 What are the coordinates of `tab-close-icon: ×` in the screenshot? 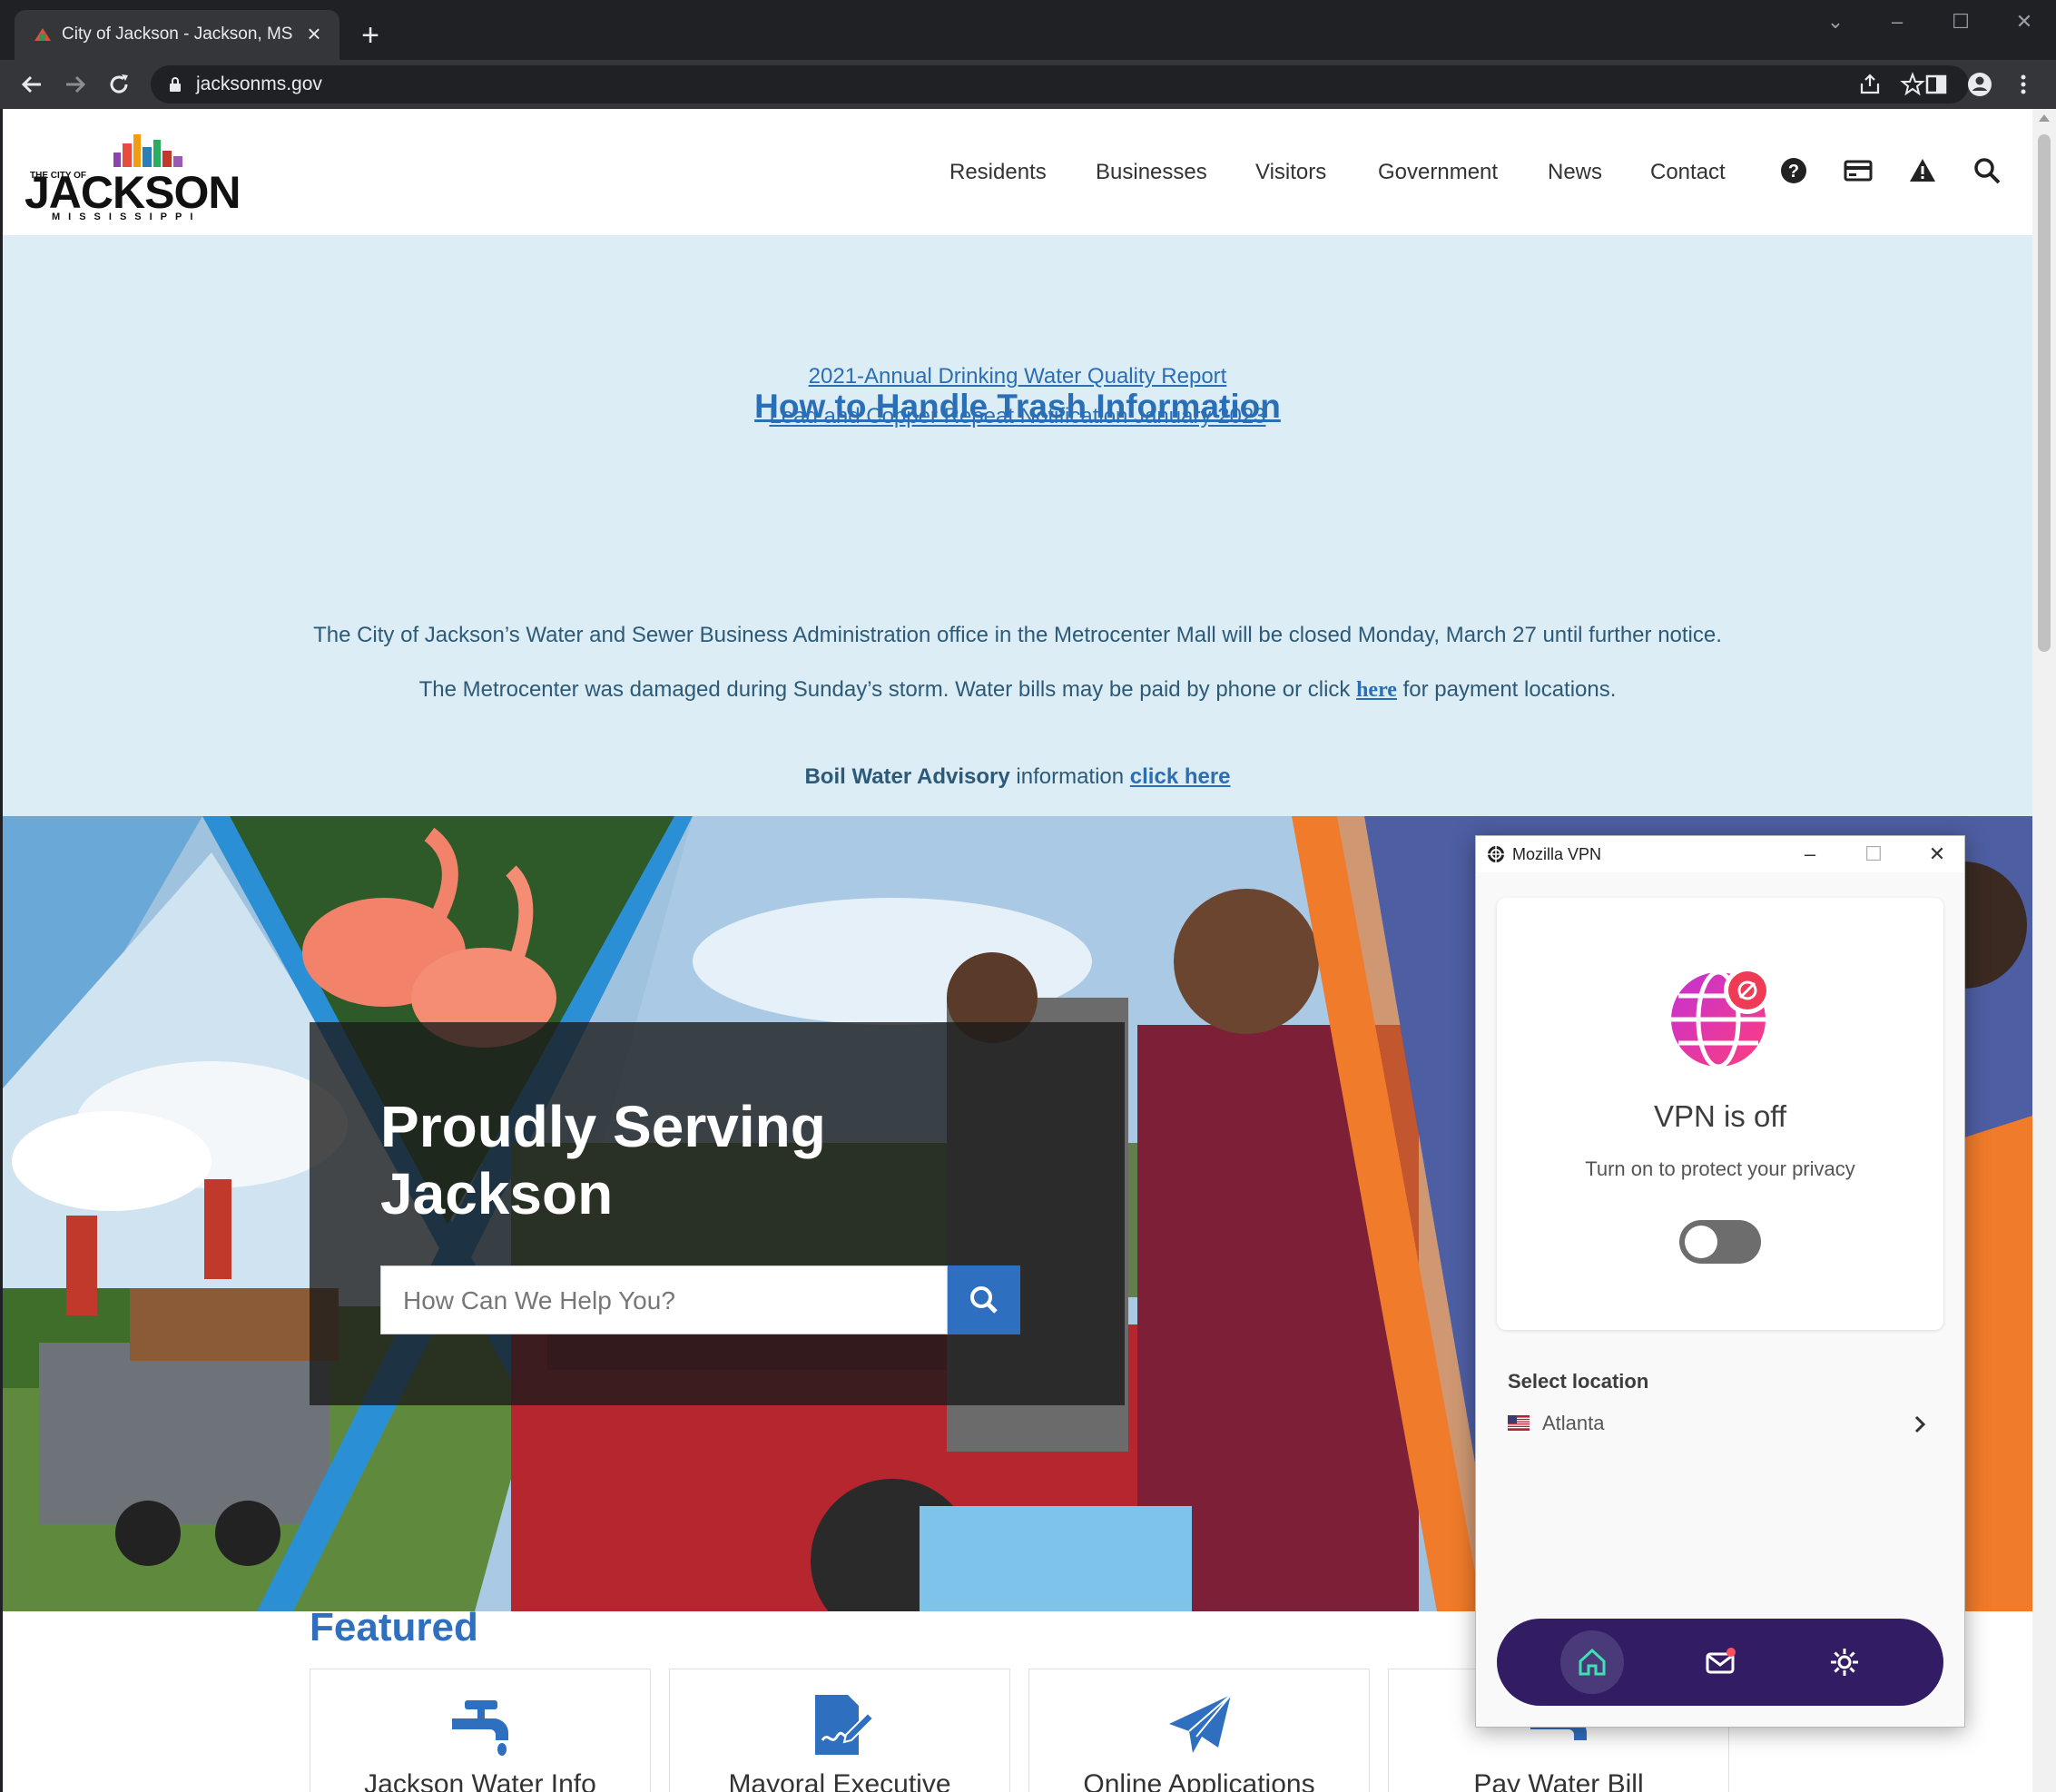 It's located at (314, 33).